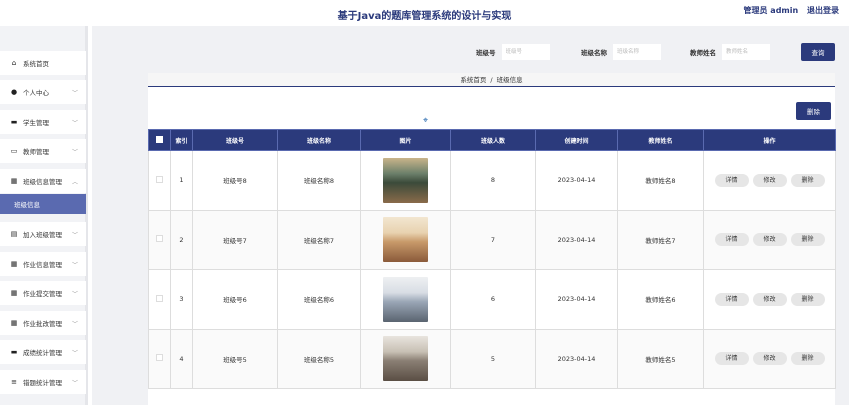 The image size is (849, 405). What do you see at coordinates (660, 140) in the screenshot?
I see `header-teacher-name: 教师姓名` at bounding box center [660, 140].